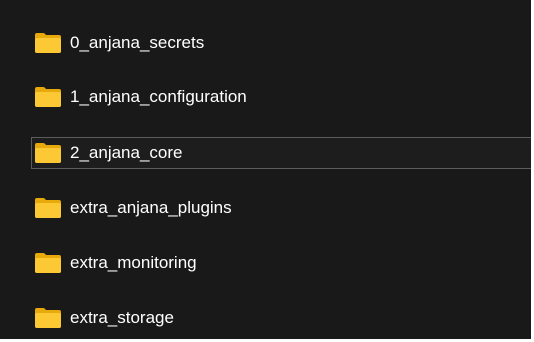  Describe the element at coordinates (281, 318) in the screenshot. I see `folder-row-extra-storage: extra_storage` at that location.